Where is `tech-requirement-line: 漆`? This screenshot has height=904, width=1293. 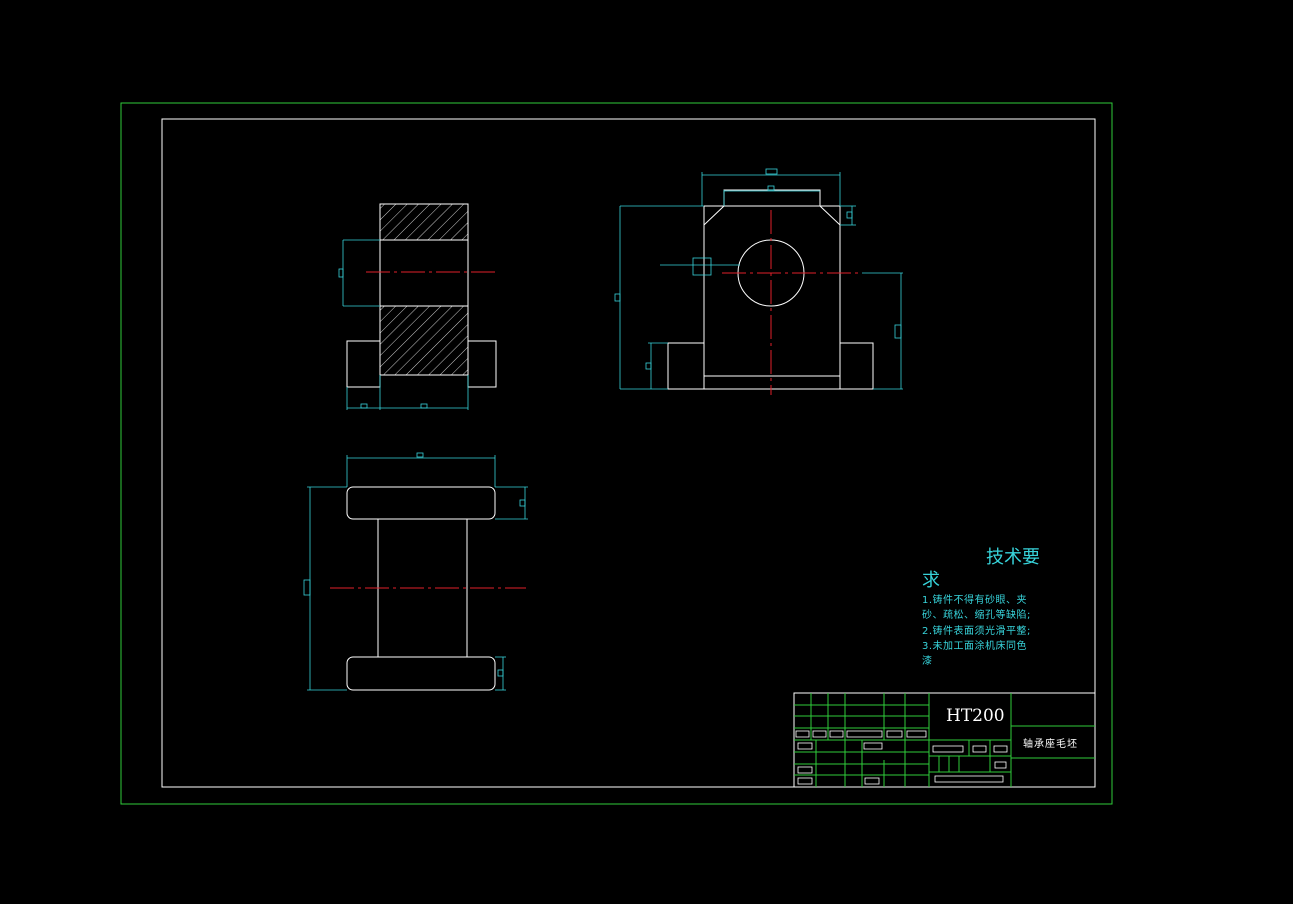
tech-requirement-line: 漆 is located at coordinates (927, 661).